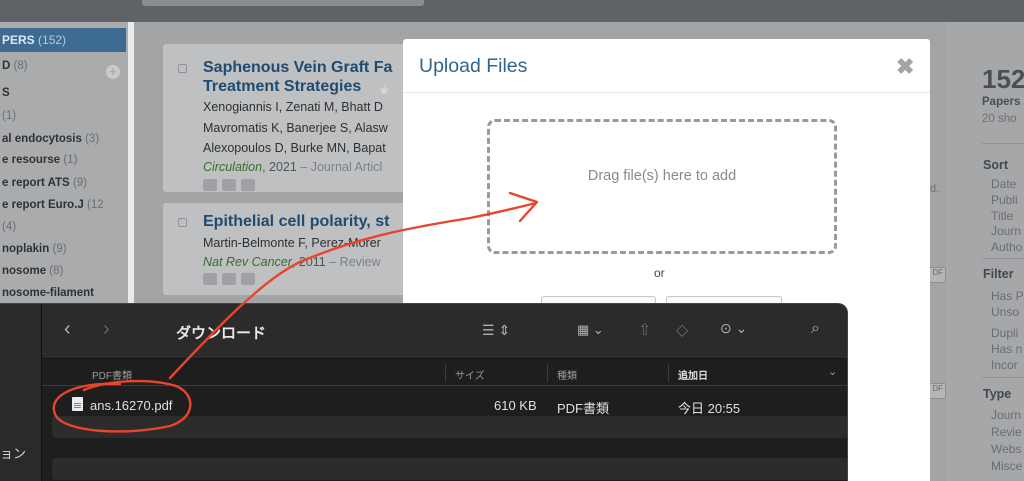 The width and height of the screenshot is (1024, 481). What do you see at coordinates (682, 330) in the screenshot?
I see `tag-icon: ◇` at bounding box center [682, 330].